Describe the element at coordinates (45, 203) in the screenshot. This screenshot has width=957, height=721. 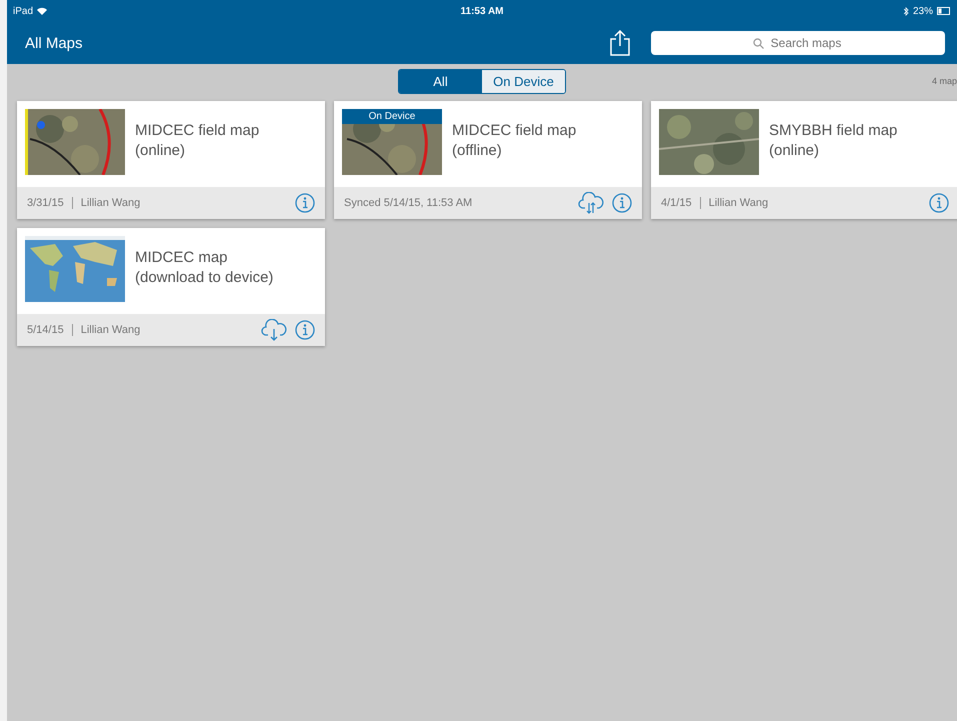
I see `map-meta: 3/31/15` at that location.